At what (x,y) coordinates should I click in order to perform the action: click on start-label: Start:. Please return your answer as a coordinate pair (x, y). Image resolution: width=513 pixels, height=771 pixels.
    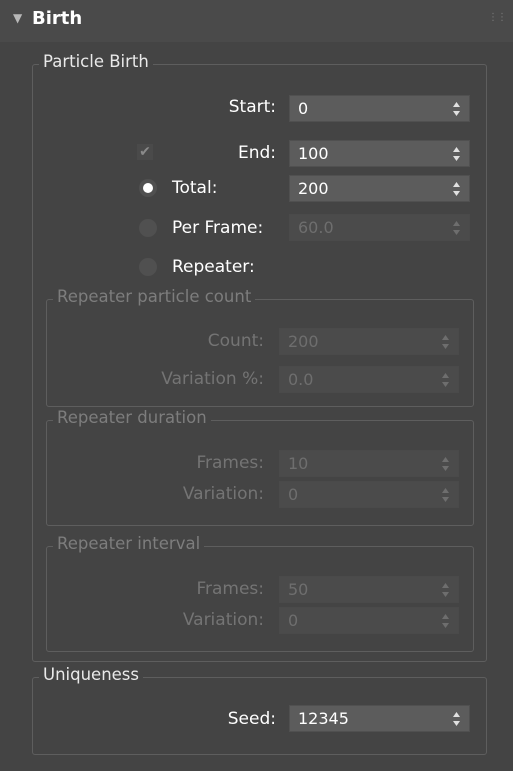
    Looking at the image, I should click on (252, 107).